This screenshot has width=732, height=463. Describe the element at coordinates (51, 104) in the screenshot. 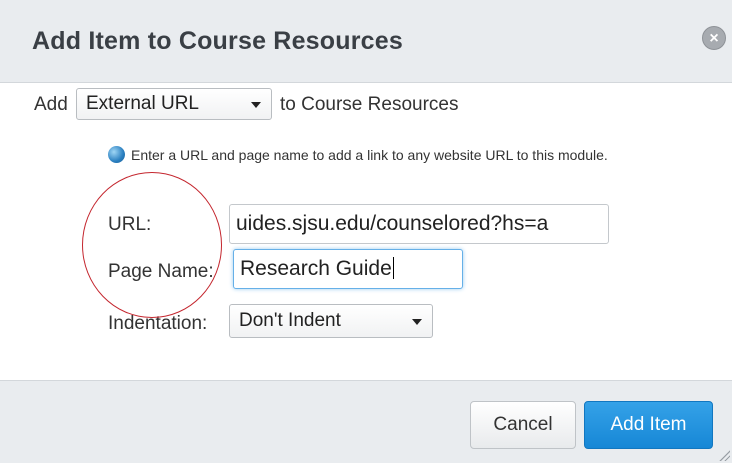

I see `add-prefix-label: Add` at that location.